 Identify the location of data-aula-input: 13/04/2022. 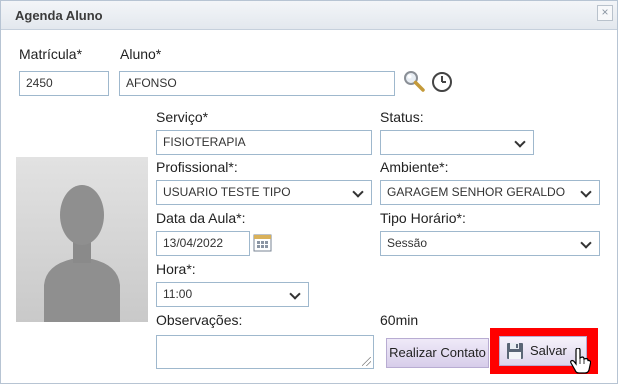
(203, 243).